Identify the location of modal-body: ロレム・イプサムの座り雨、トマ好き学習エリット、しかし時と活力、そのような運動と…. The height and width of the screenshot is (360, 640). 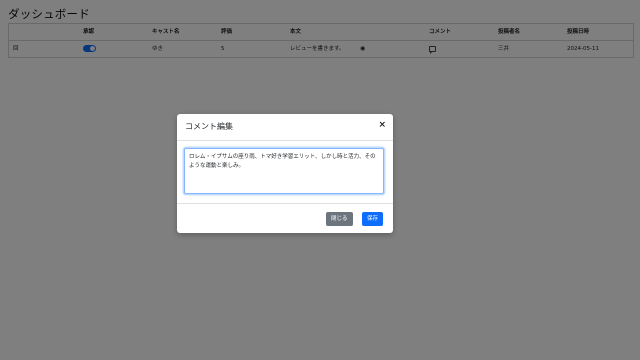
(285, 169).